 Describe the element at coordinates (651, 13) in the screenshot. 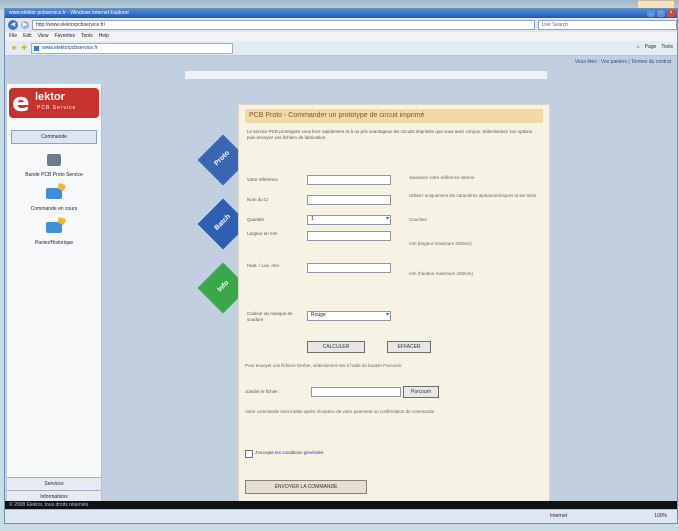

I see `minimize-icon: _` at that location.